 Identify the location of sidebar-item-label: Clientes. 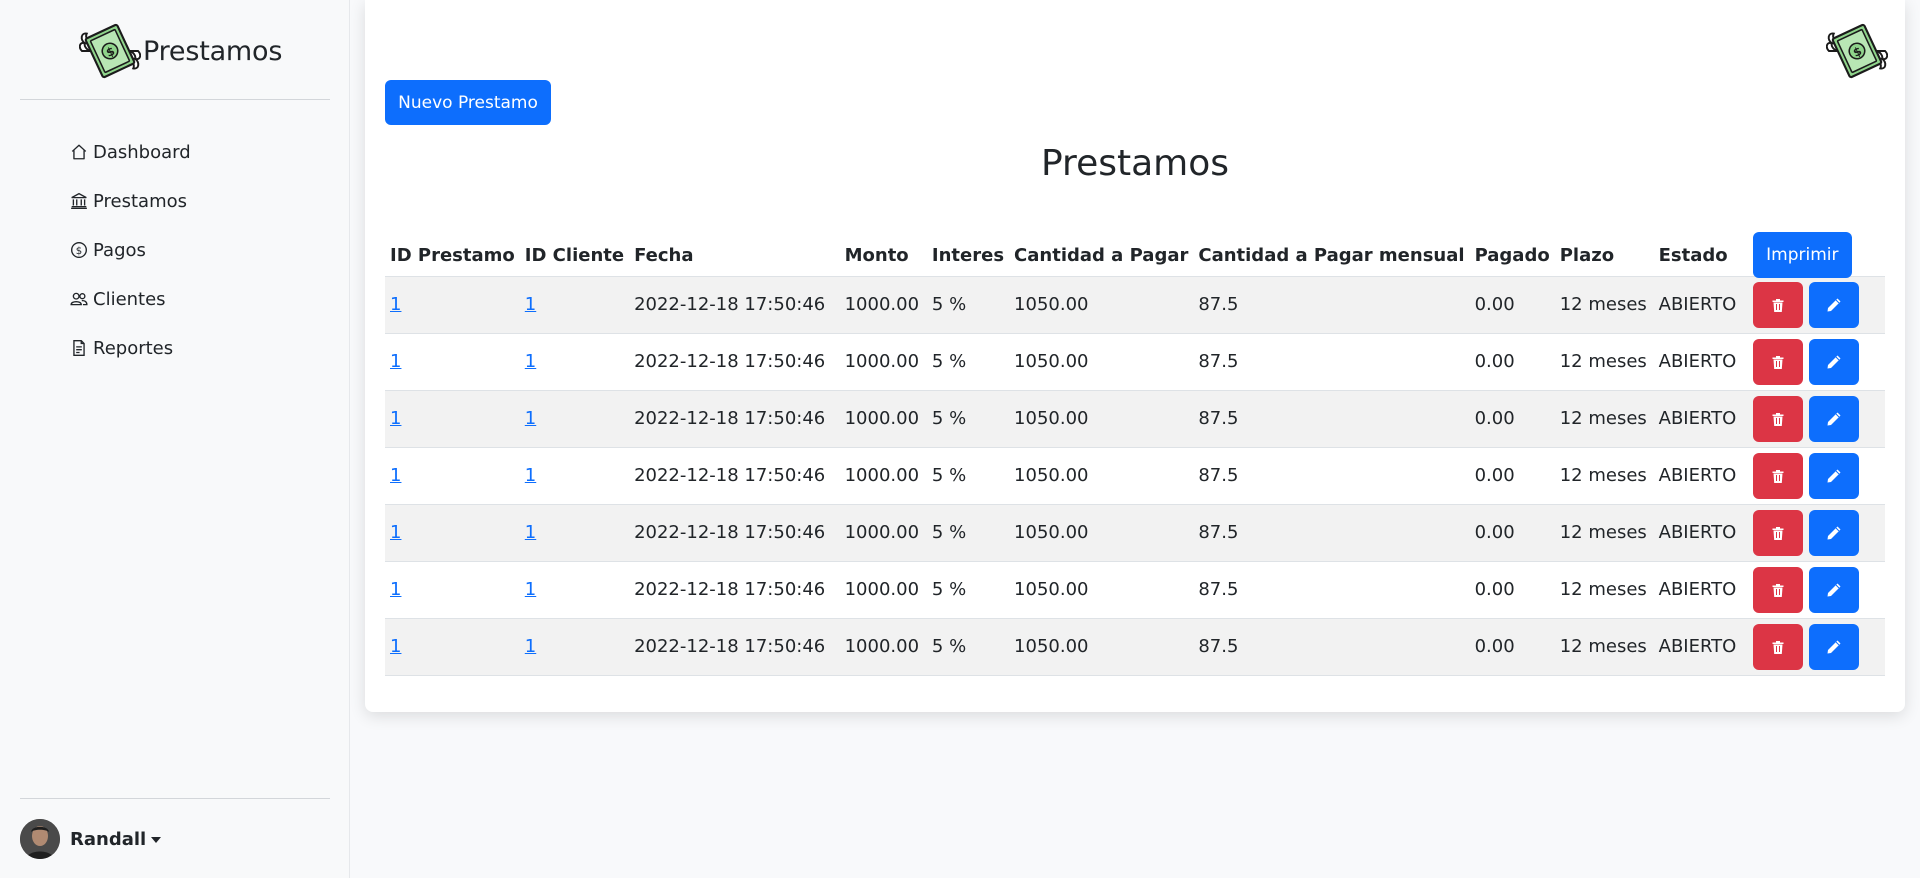
(129, 299).